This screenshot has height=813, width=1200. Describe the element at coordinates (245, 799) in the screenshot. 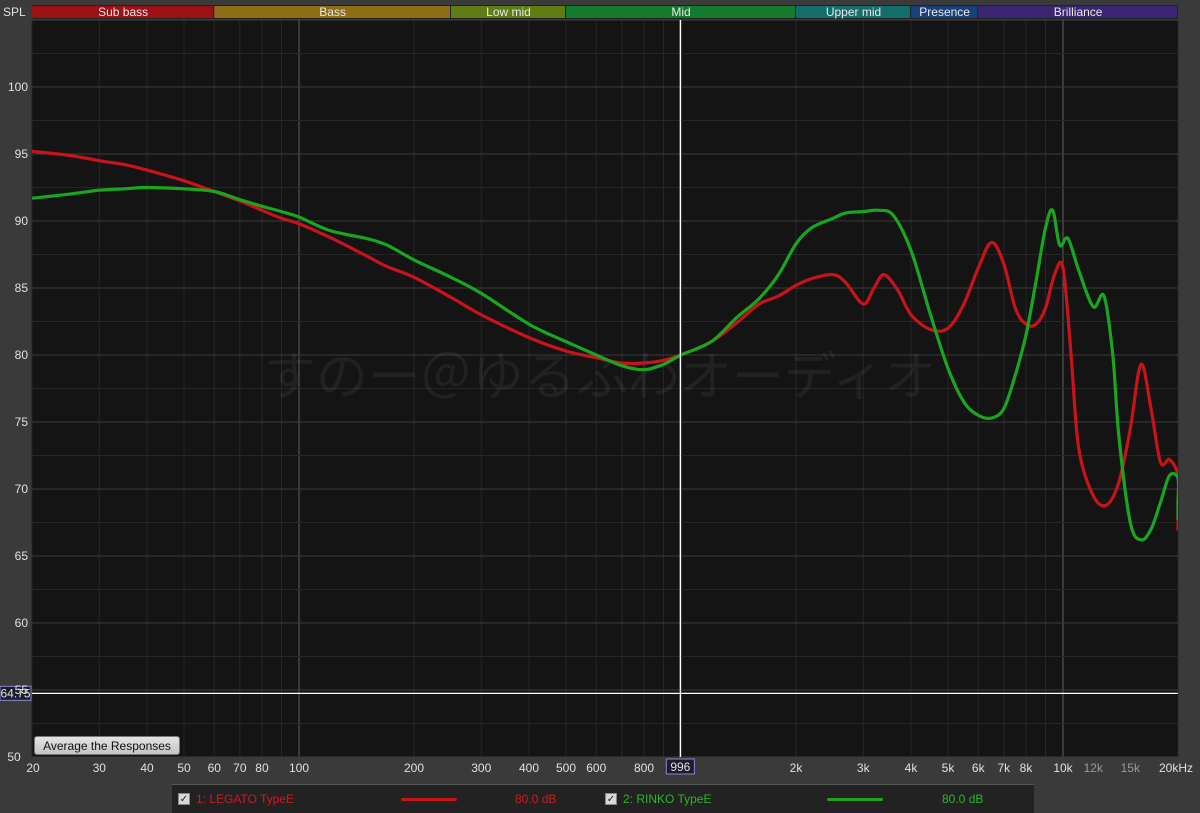

I see `legend-name-1: 1: LEGATO TypeE` at that location.